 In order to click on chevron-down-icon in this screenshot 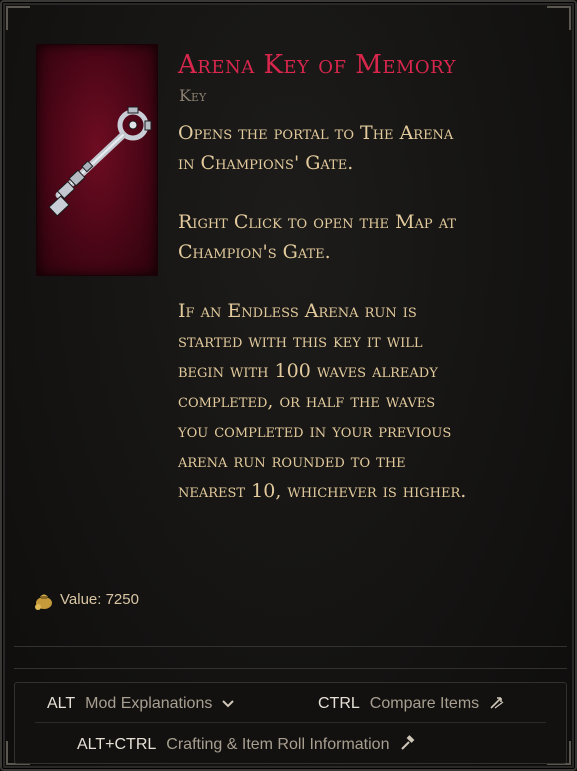, I will do `click(228, 704)`.